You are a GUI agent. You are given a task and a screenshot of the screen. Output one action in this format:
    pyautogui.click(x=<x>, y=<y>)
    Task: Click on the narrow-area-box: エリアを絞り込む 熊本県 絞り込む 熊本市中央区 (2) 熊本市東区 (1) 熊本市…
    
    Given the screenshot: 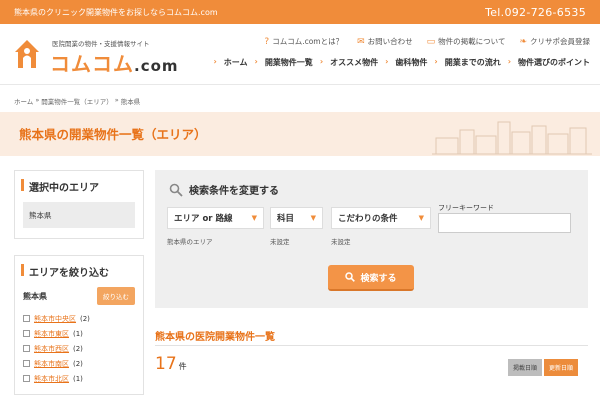 What is the action you would take?
    pyautogui.click(x=79, y=325)
    